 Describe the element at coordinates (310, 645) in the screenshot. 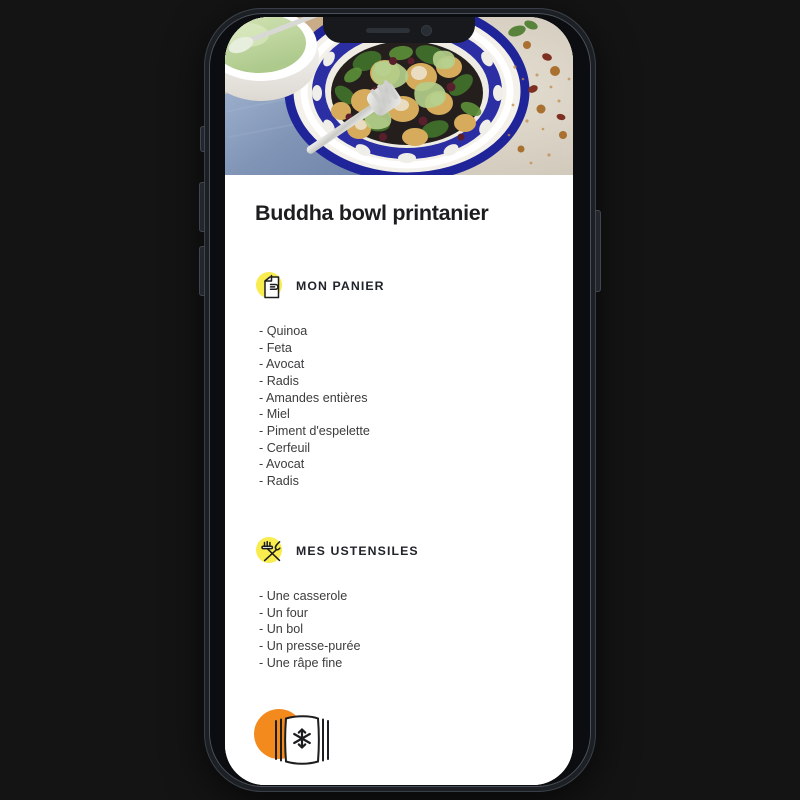

I see `list-item: - Un presse-purée` at that location.